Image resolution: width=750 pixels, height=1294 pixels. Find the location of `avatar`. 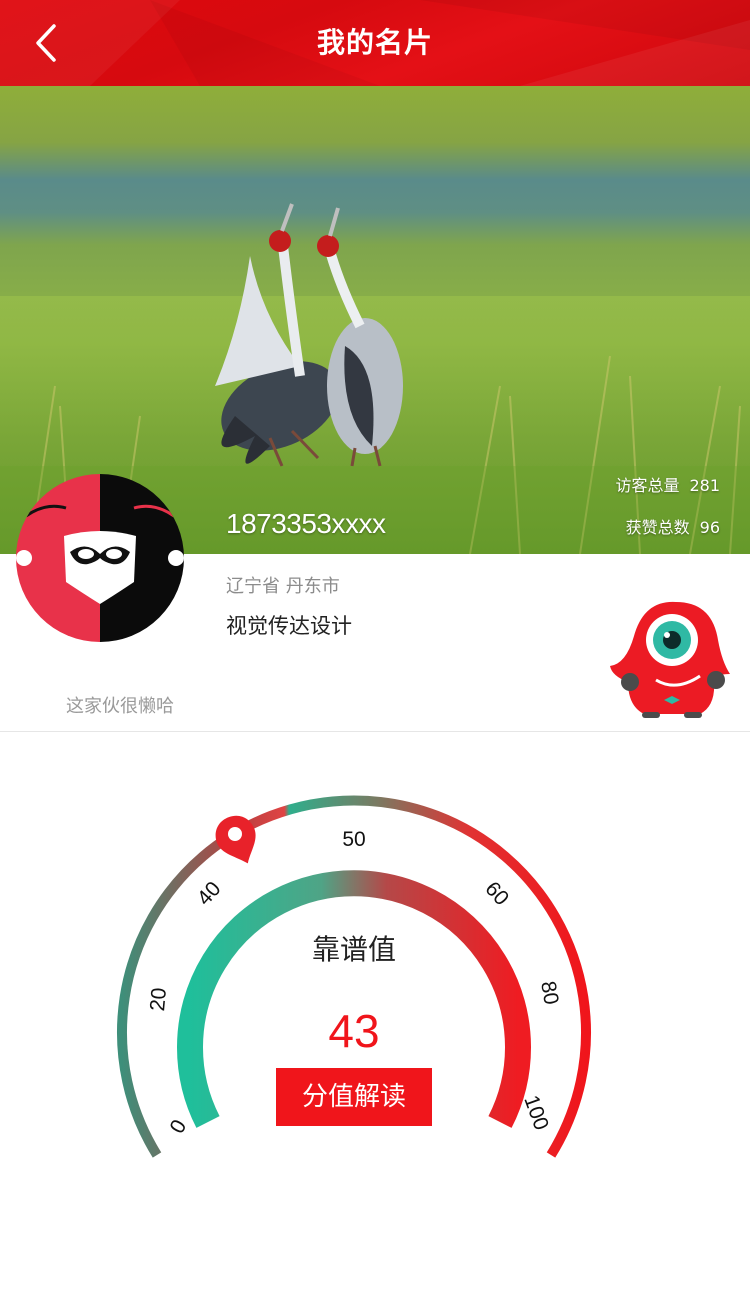

avatar is located at coordinates (100, 558).